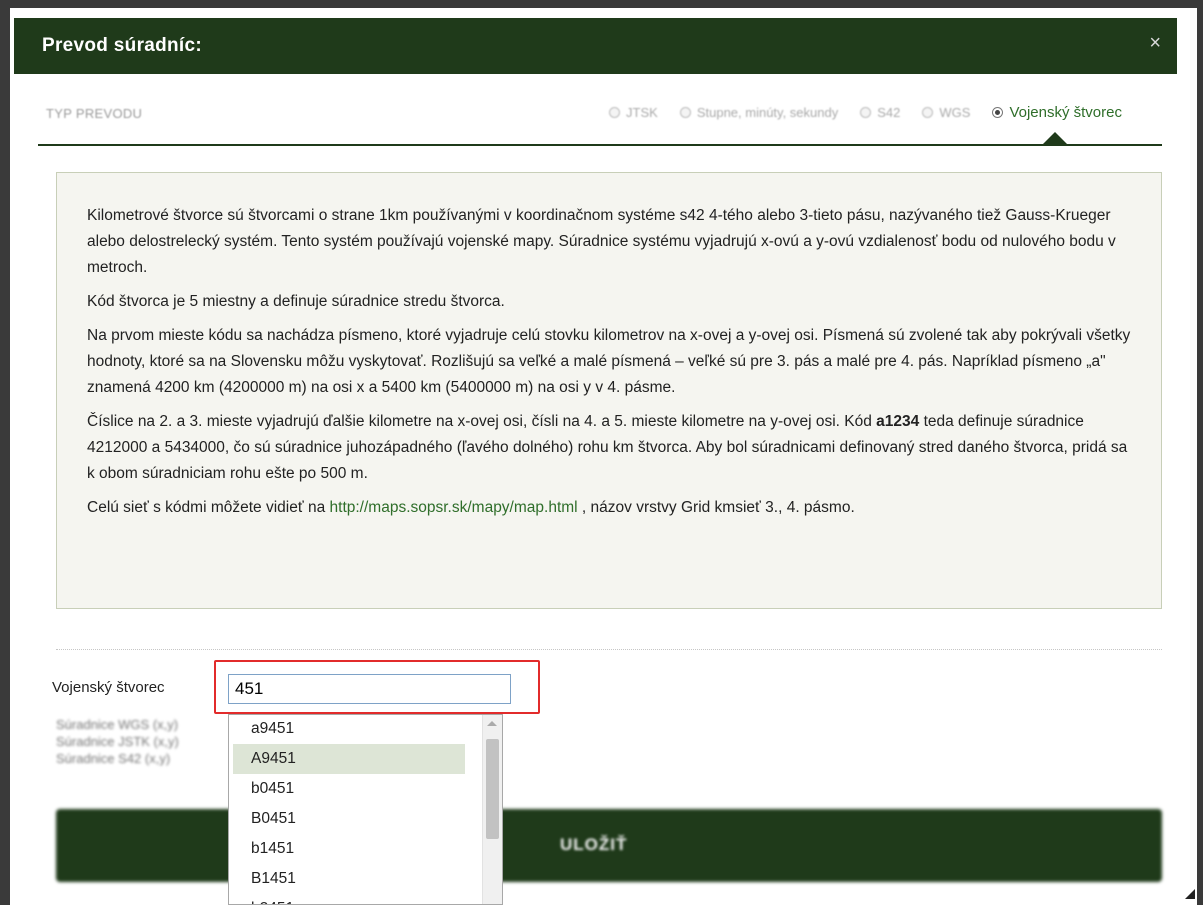 The image size is (1203, 905). Describe the element at coordinates (889, 112) in the screenshot. I see `radio-label: S42` at that location.